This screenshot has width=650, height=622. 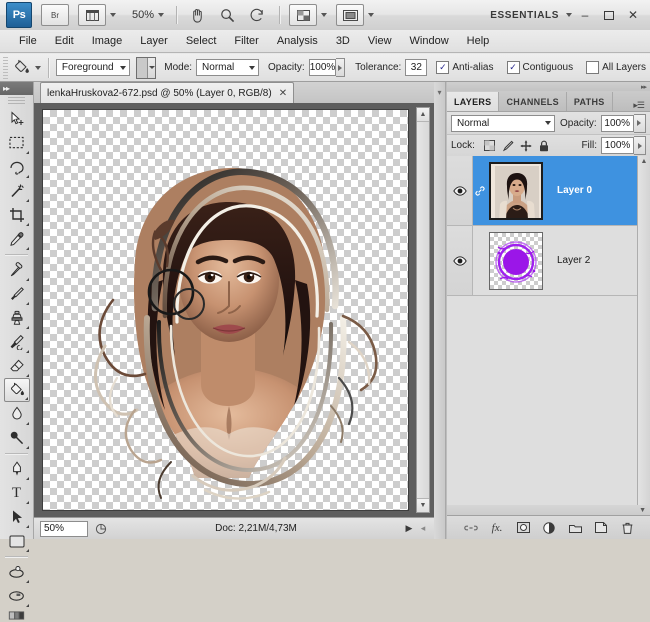 I want to click on layer-opacity-input: 100%, so click(x=617, y=123).